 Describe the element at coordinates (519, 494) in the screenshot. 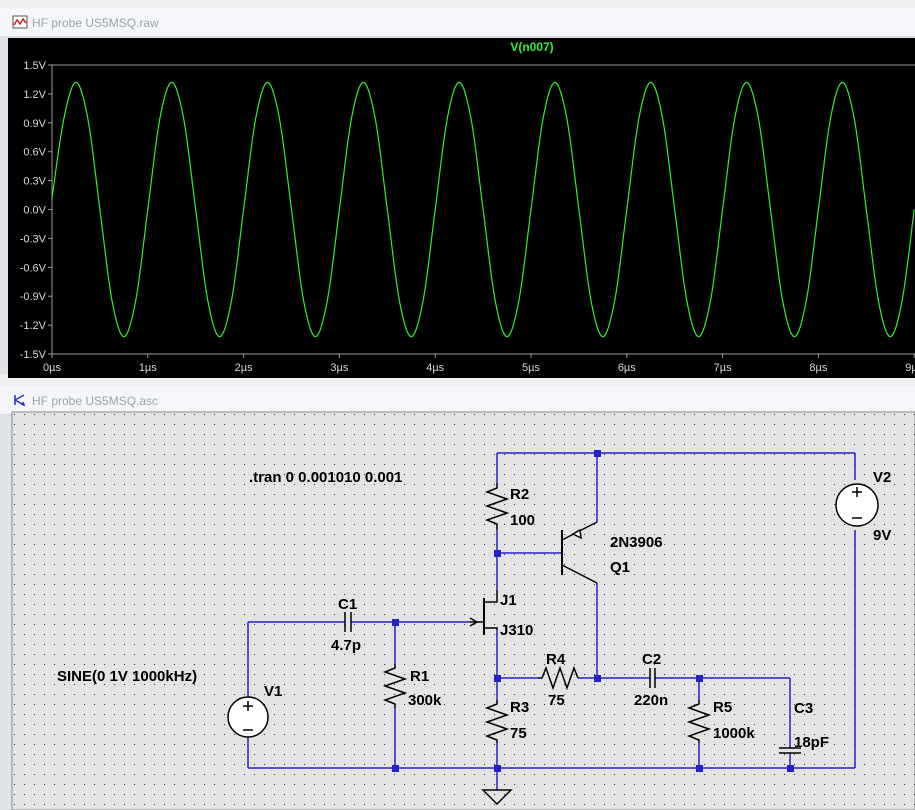

I see `r2-label: R2` at that location.